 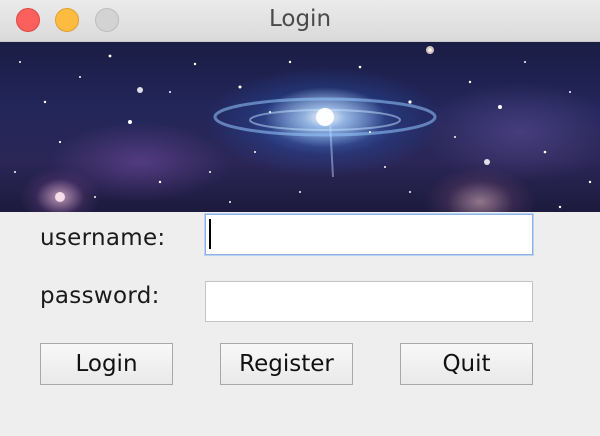 I want to click on username-input, so click(x=369, y=234).